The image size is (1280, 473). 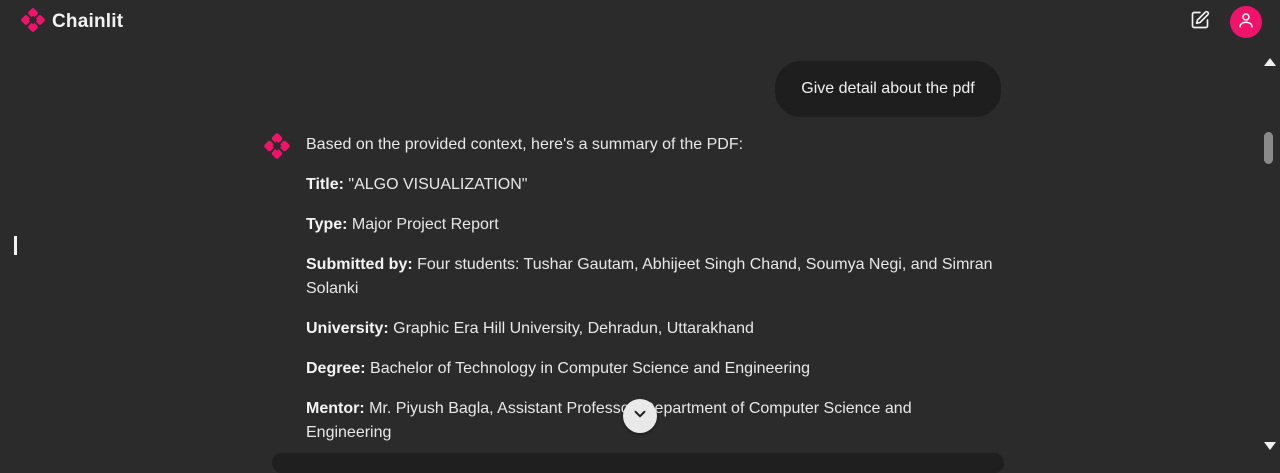 What do you see at coordinates (347, 328) in the screenshot?
I see `field-label: University:` at bounding box center [347, 328].